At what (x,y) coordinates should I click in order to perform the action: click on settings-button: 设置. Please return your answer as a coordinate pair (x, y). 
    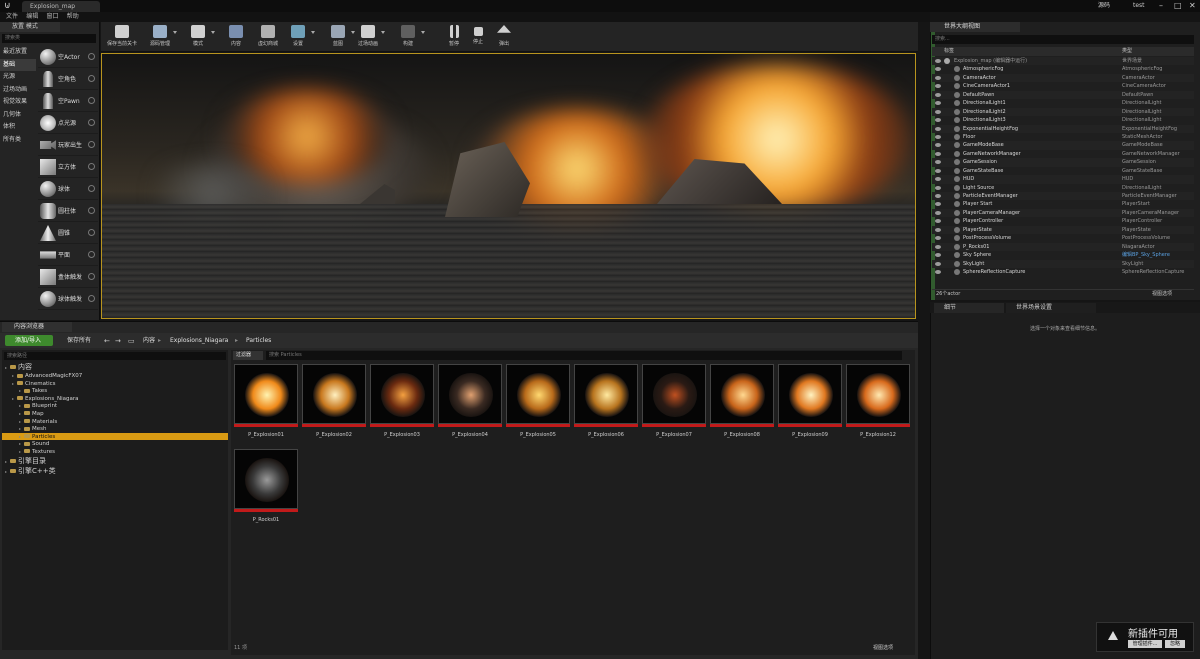
    Looking at the image, I should click on (298, 37).